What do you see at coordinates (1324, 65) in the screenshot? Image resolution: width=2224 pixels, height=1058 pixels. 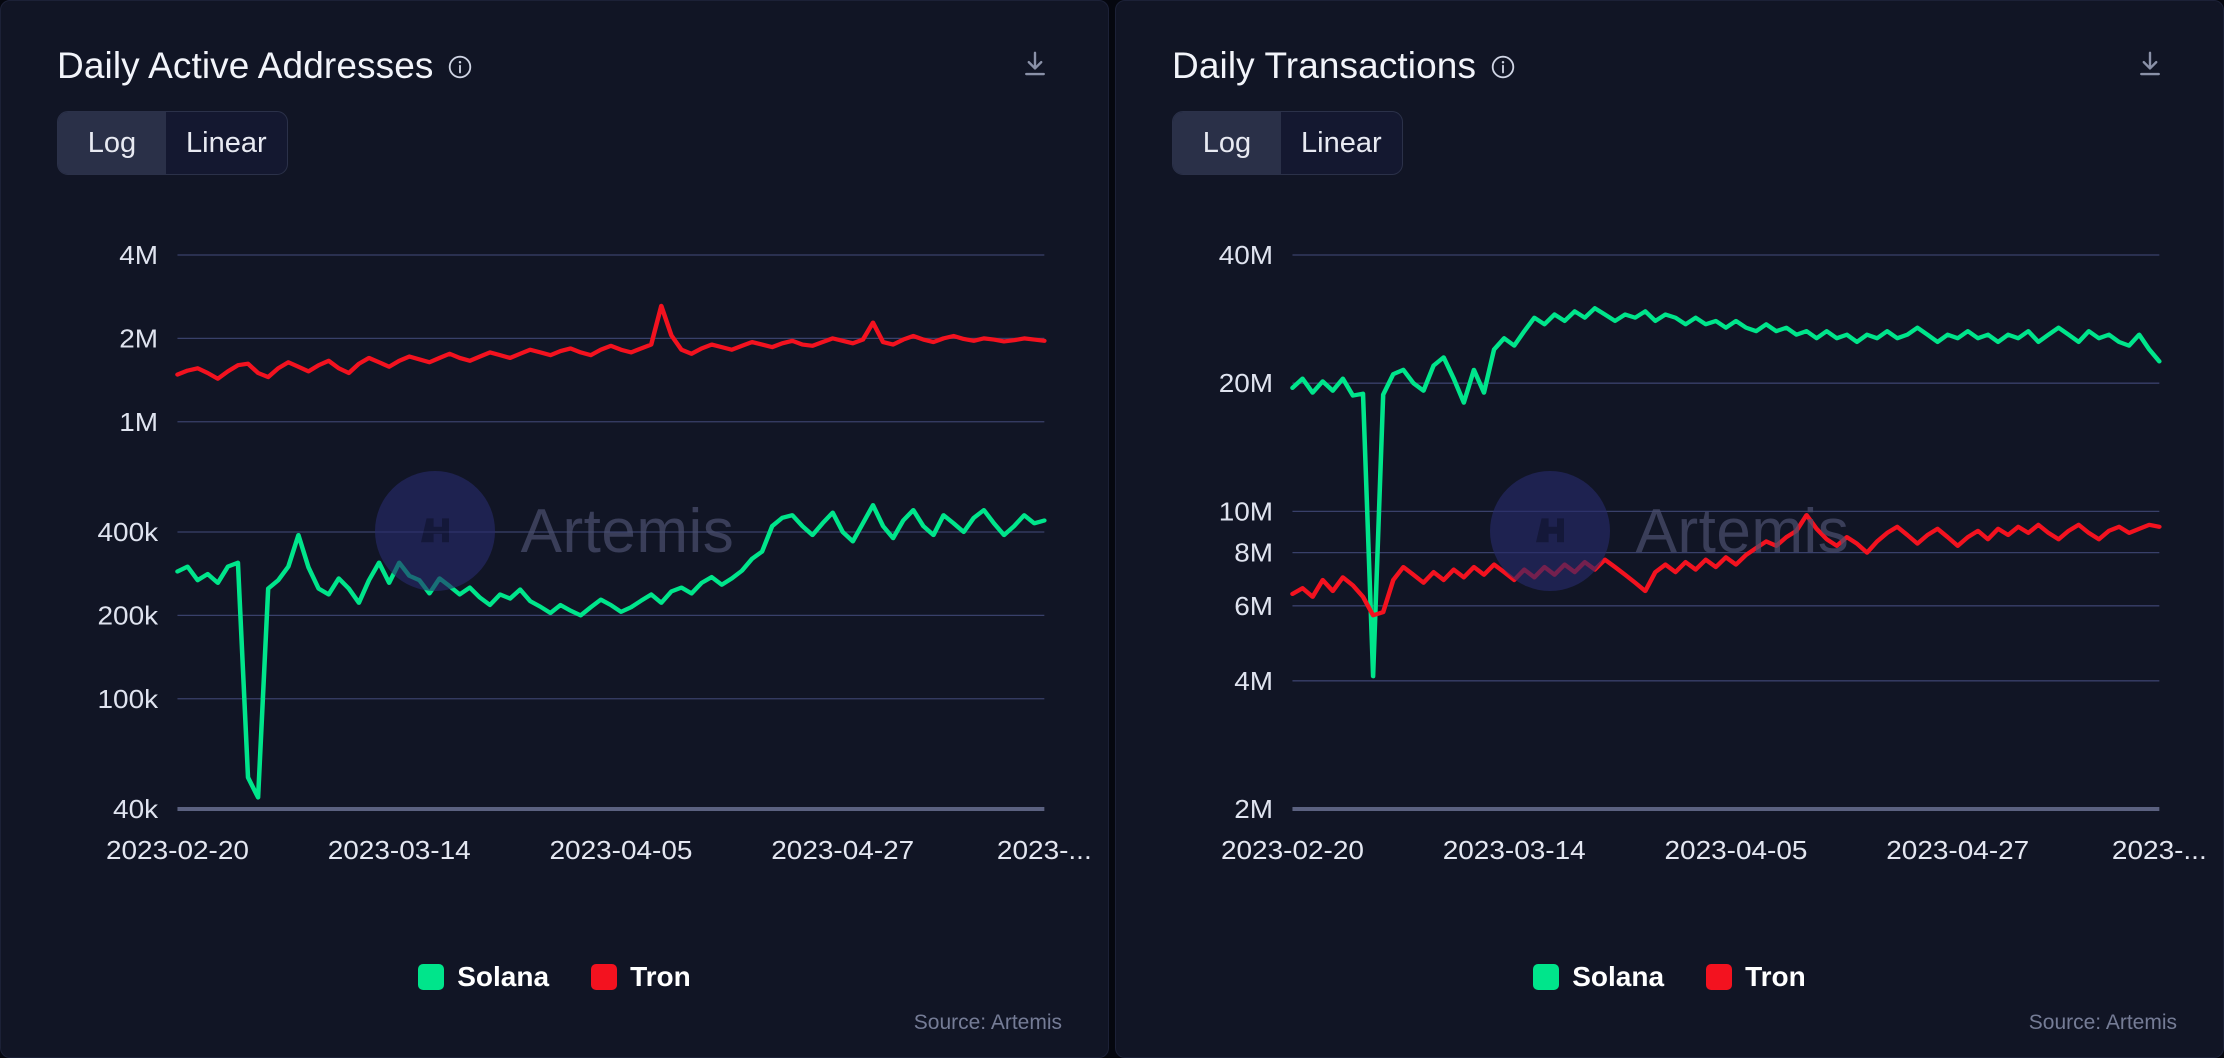 I see `page-title: Daily Transactions` at bounding box center [1324, 65].